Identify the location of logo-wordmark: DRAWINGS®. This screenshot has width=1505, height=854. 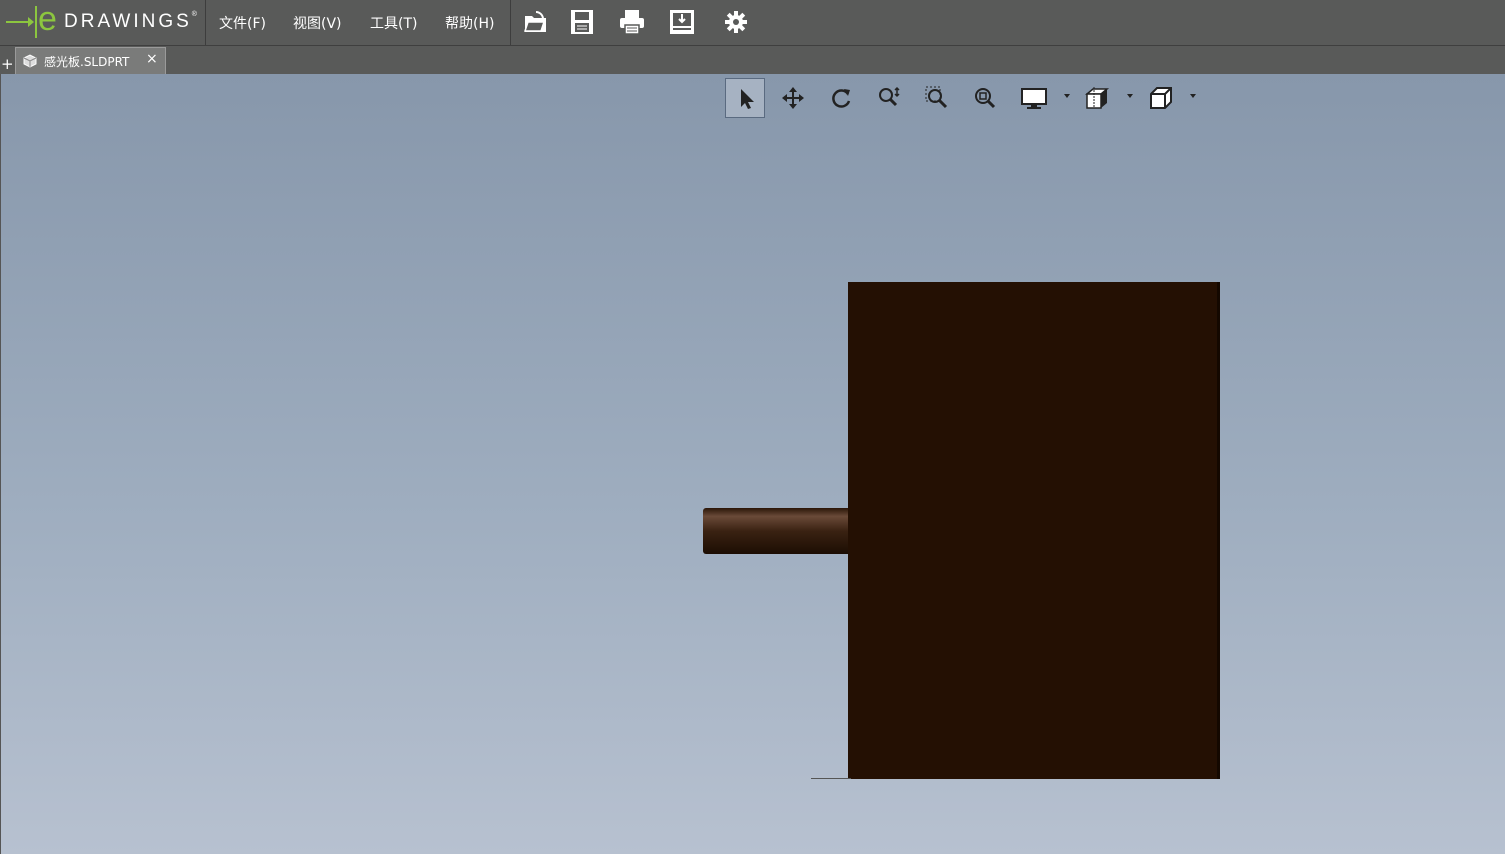
(130, 22).